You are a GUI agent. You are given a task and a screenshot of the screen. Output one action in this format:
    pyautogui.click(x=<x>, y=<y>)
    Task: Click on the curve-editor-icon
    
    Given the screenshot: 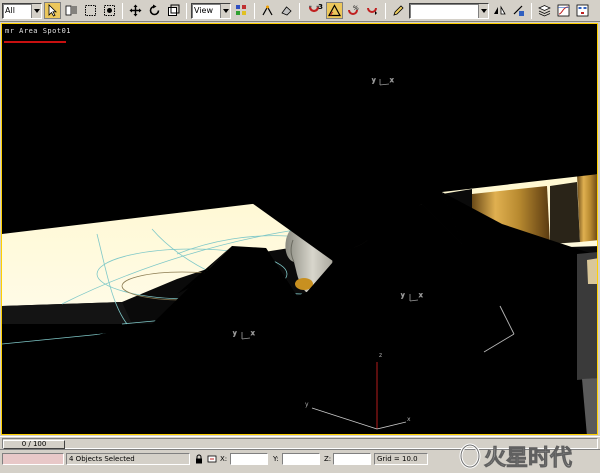 What is the action you would take?
    pyautogui.click(x=563, y=10)
    